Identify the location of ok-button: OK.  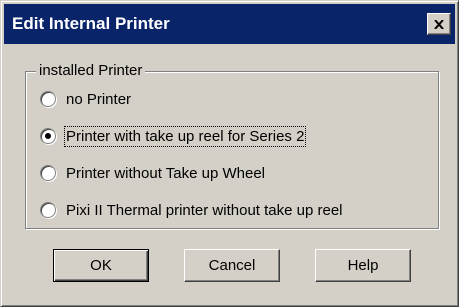
(101, 265).